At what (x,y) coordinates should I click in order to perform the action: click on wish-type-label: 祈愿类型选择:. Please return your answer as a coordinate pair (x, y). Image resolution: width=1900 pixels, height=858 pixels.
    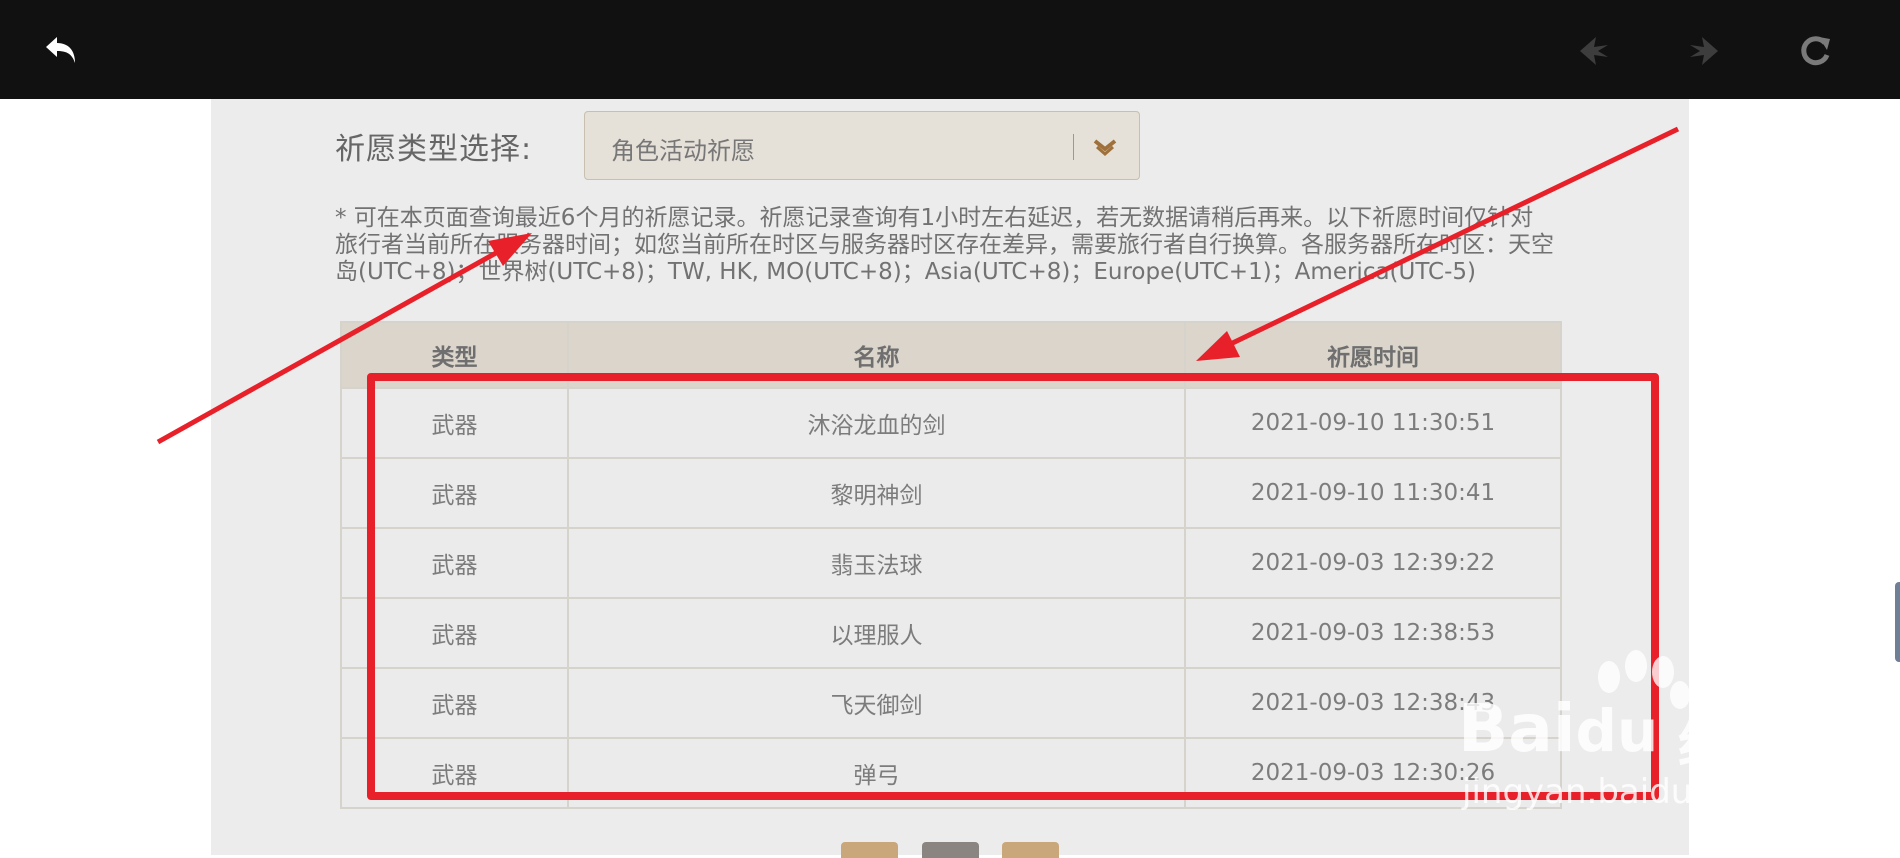
    Looking at the image, I should click on (434, 149).